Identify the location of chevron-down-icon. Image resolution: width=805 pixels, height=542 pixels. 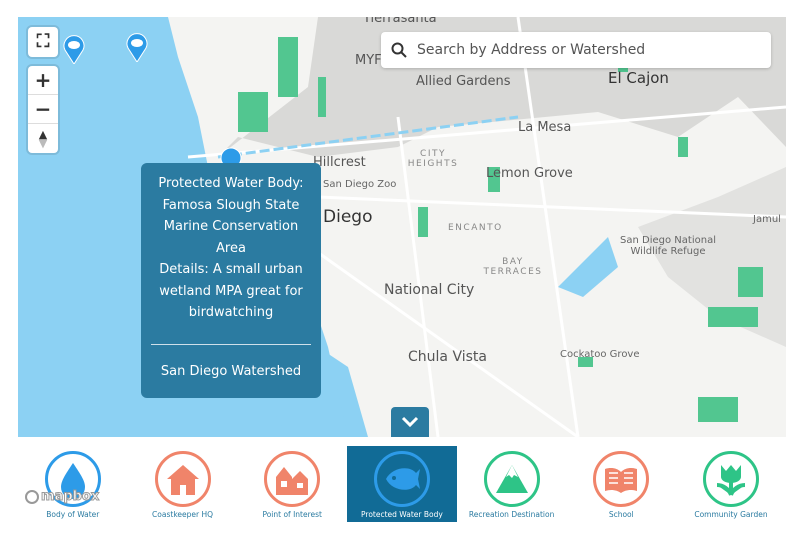
(410, 422).